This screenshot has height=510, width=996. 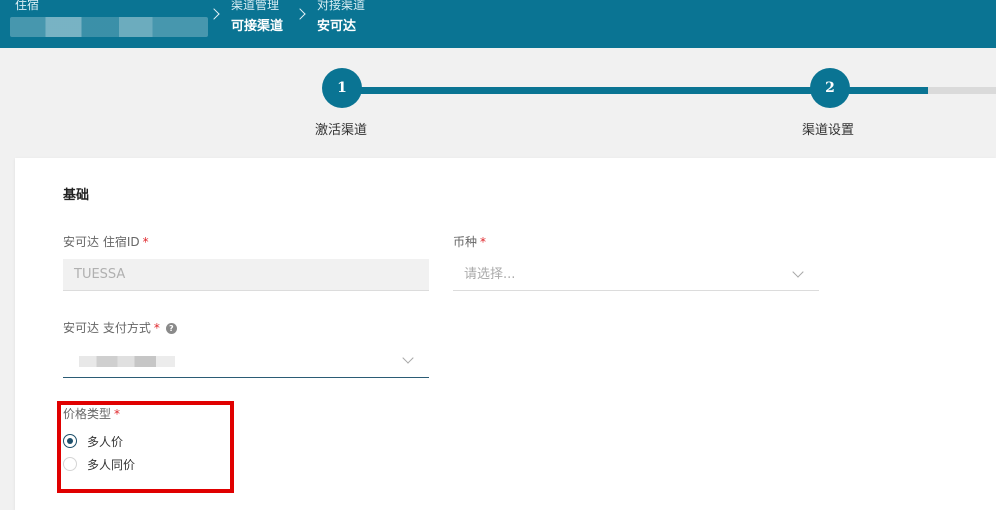 I want to click on payment-method-label: 安可达 支付方式 *?, so click(x=120, y=327).